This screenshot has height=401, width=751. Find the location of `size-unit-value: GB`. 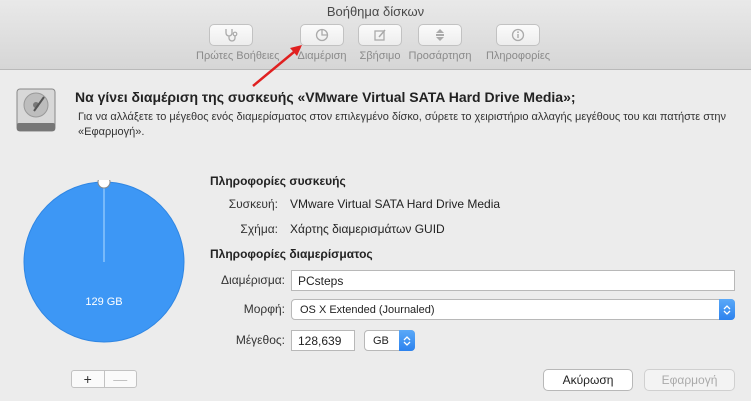

size-unit-value: GB is located at coordinates (381, 341).